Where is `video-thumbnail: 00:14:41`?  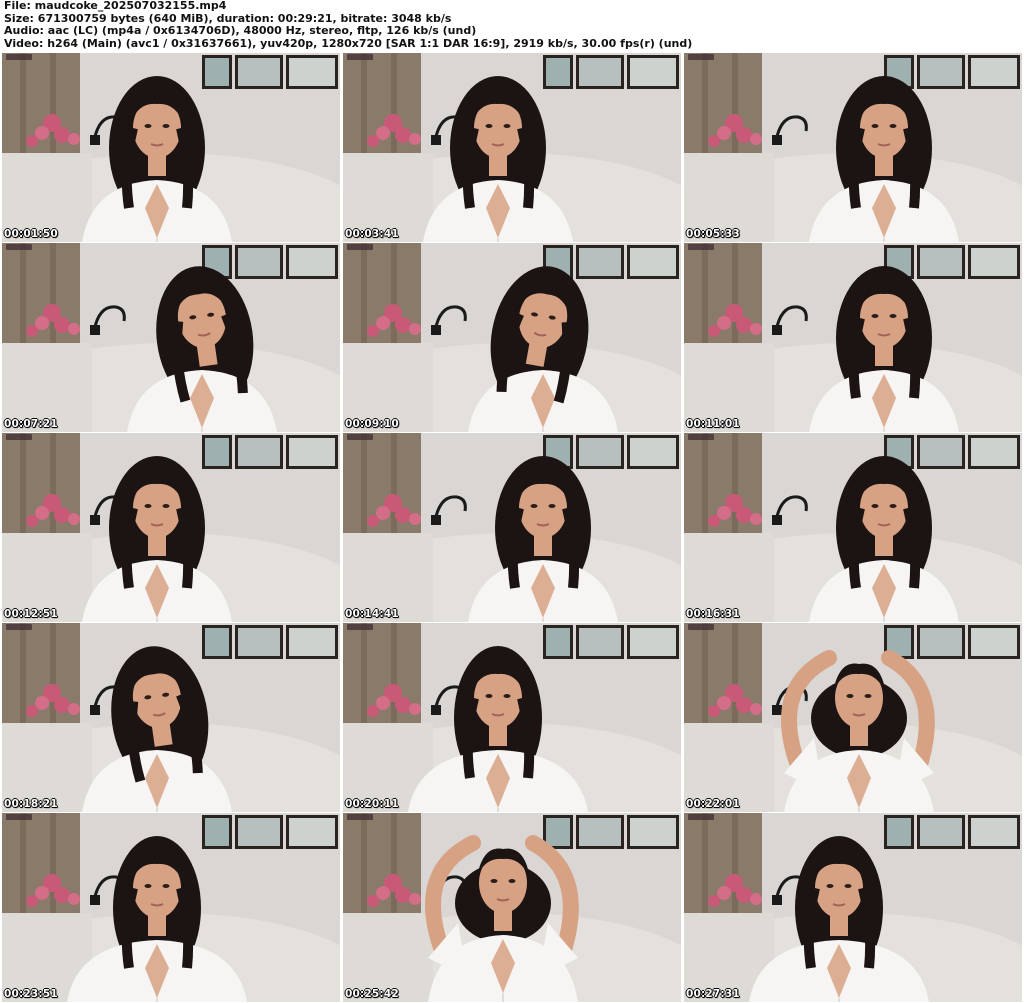 video-thumbnail: 00:14:41 is located at coordinates (512, 527).